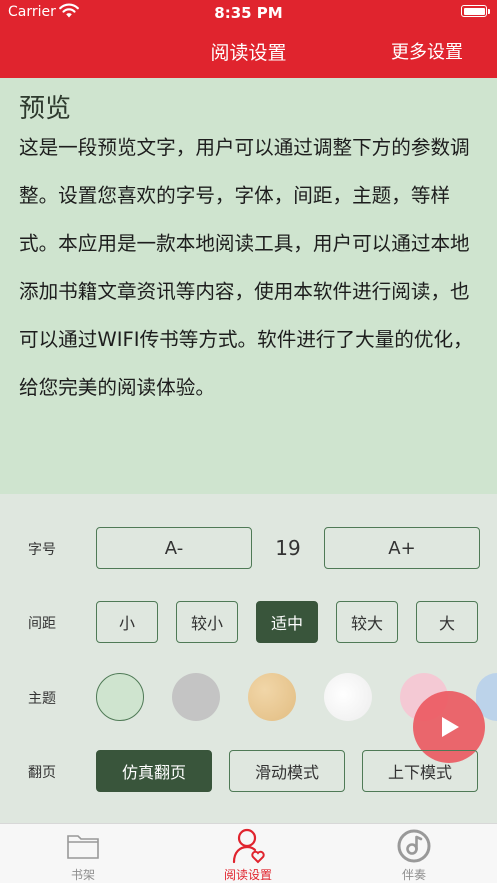 The width and height of the screenshot is (497, 883). I want to click on spacing-option-smaller: 较小, so click(207, 622).